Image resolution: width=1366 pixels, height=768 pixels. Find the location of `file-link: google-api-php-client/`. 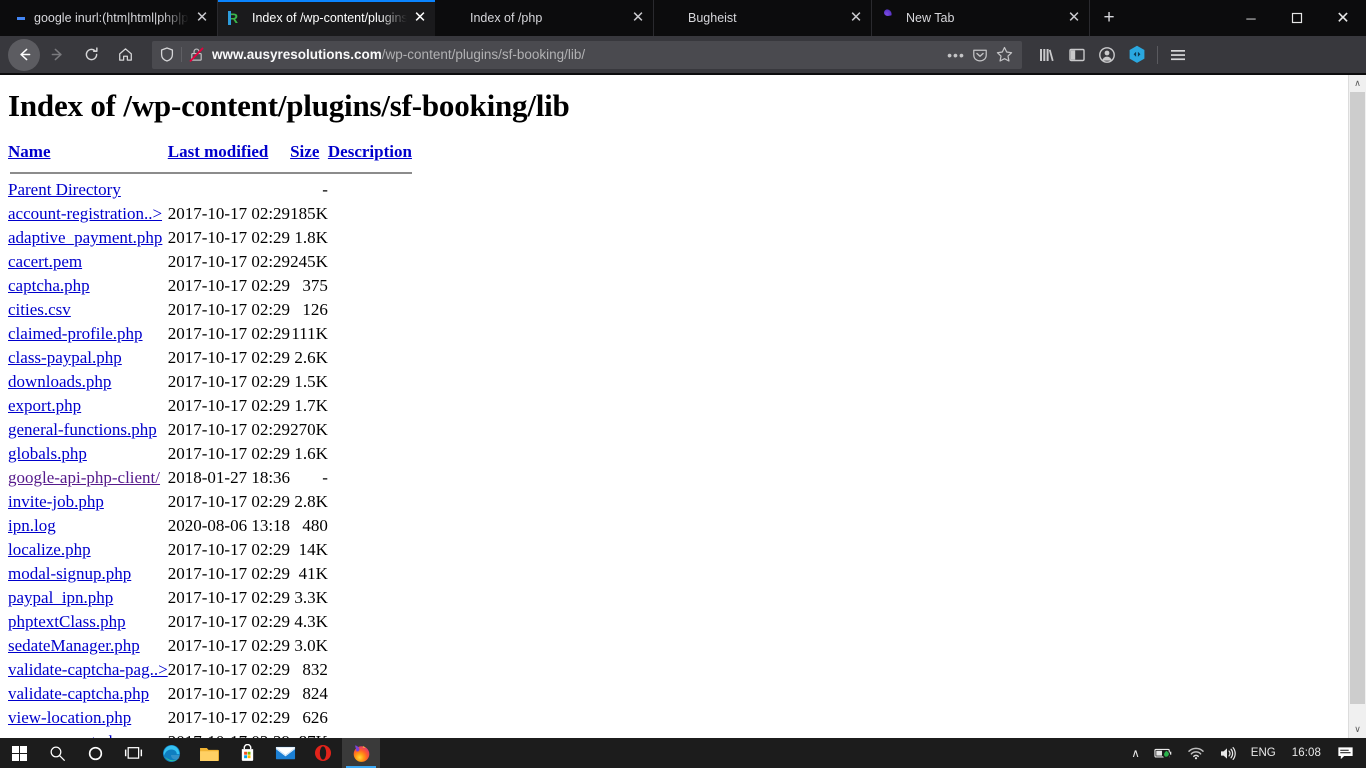

file-link: google-api-php-client/ is located at coordinates (84, 477).